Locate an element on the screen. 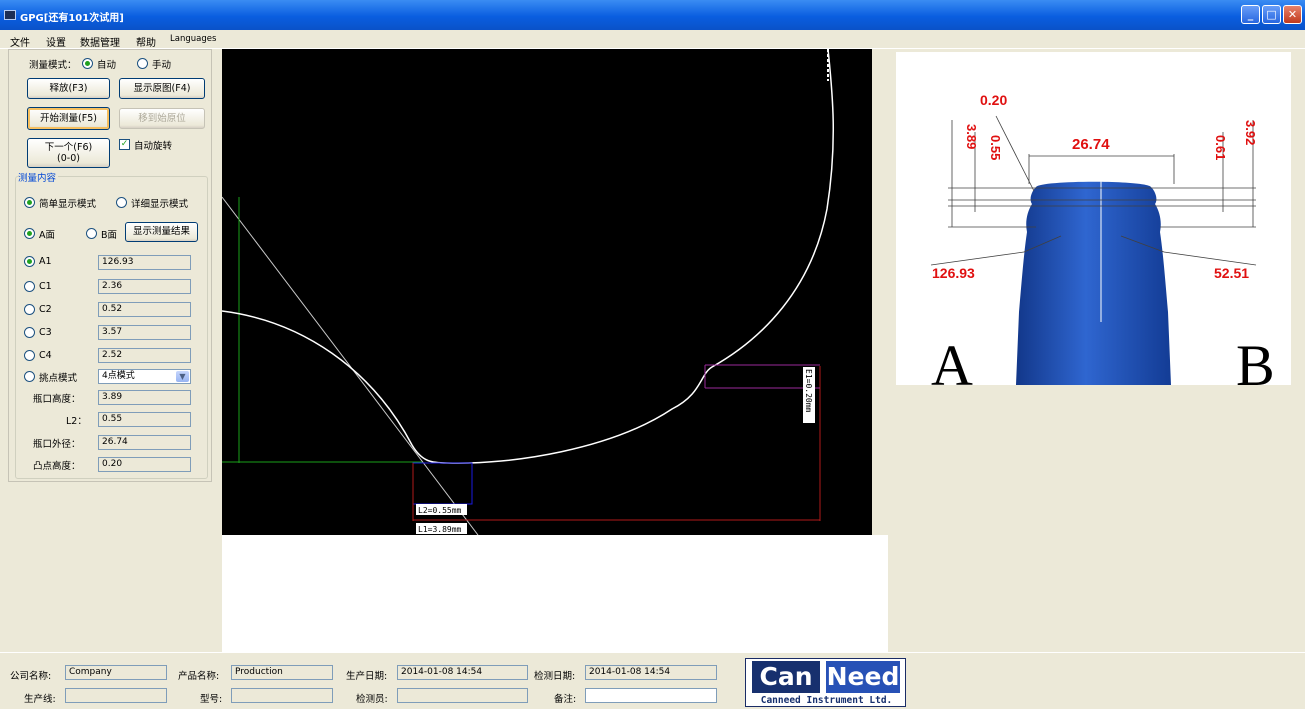 The height and width of the screenshot is (709, 1305). menu-data-management: 数据管理 is located at coordinates (100, 41).